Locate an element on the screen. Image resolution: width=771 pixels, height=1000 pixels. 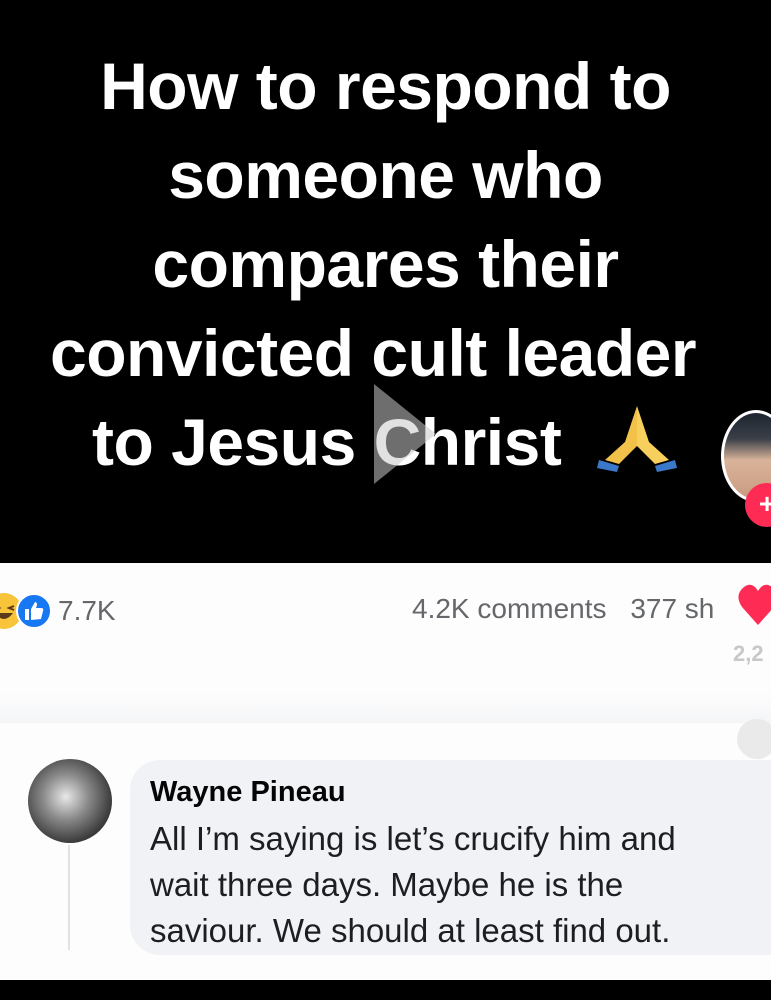
heart-icon is located at coordinates (754, 604).